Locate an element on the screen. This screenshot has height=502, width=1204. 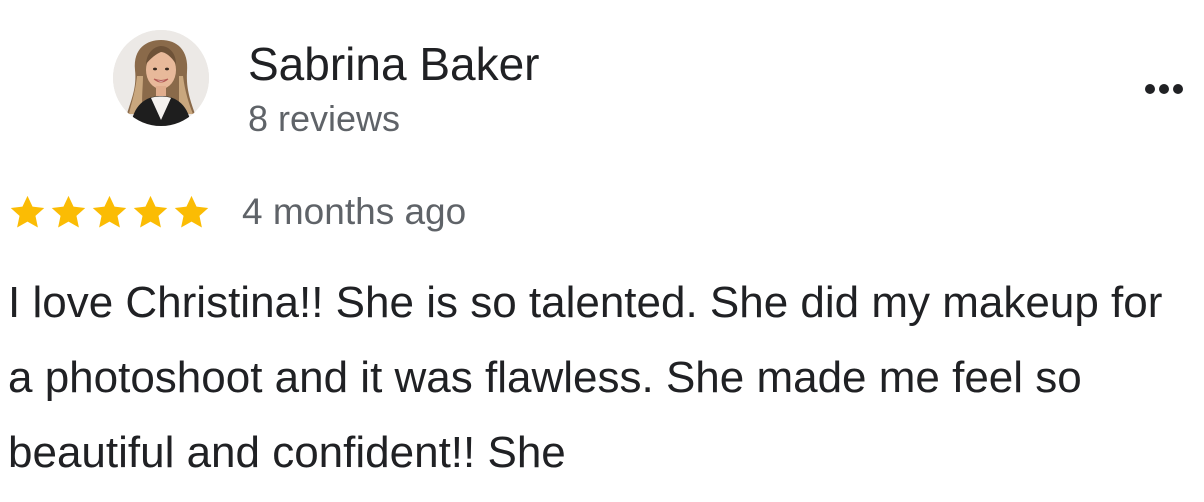
reviewer-name: Sabrina Baker is located at coordinates (394, 64).